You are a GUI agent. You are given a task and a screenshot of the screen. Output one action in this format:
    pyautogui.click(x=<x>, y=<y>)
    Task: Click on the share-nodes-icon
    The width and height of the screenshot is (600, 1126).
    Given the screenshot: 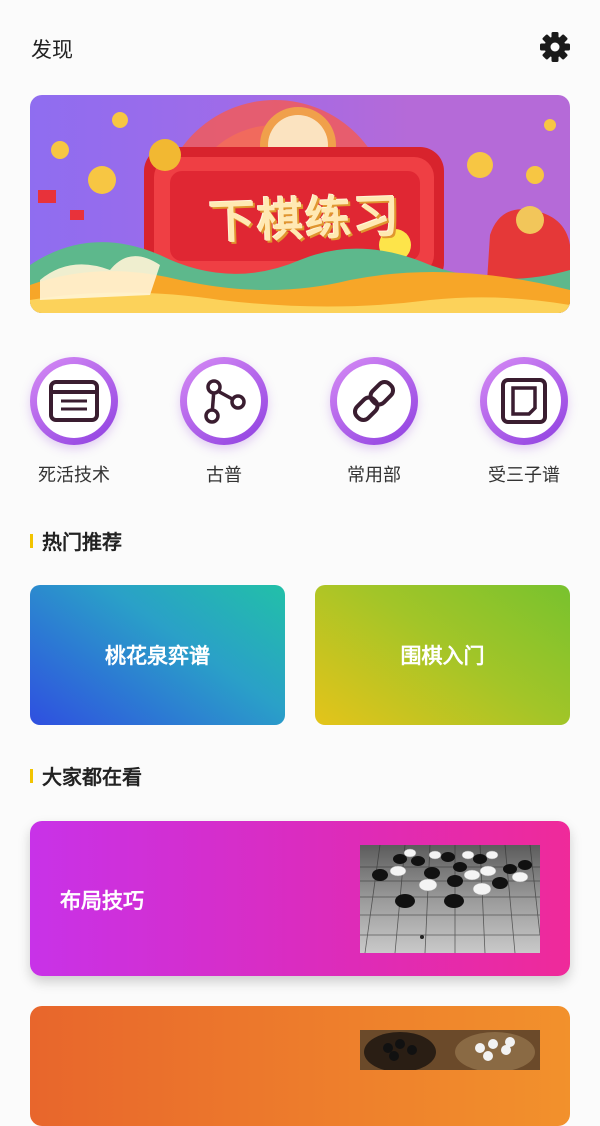 What is the action you would take?
    pyautogui.click(x=225, y=401)
    